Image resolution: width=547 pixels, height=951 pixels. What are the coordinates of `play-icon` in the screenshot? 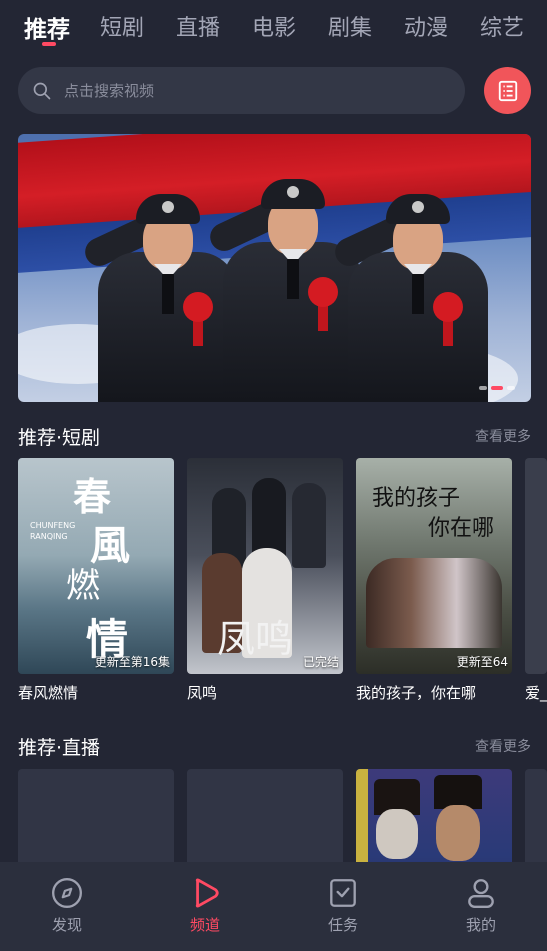 It's located at (207, 893).